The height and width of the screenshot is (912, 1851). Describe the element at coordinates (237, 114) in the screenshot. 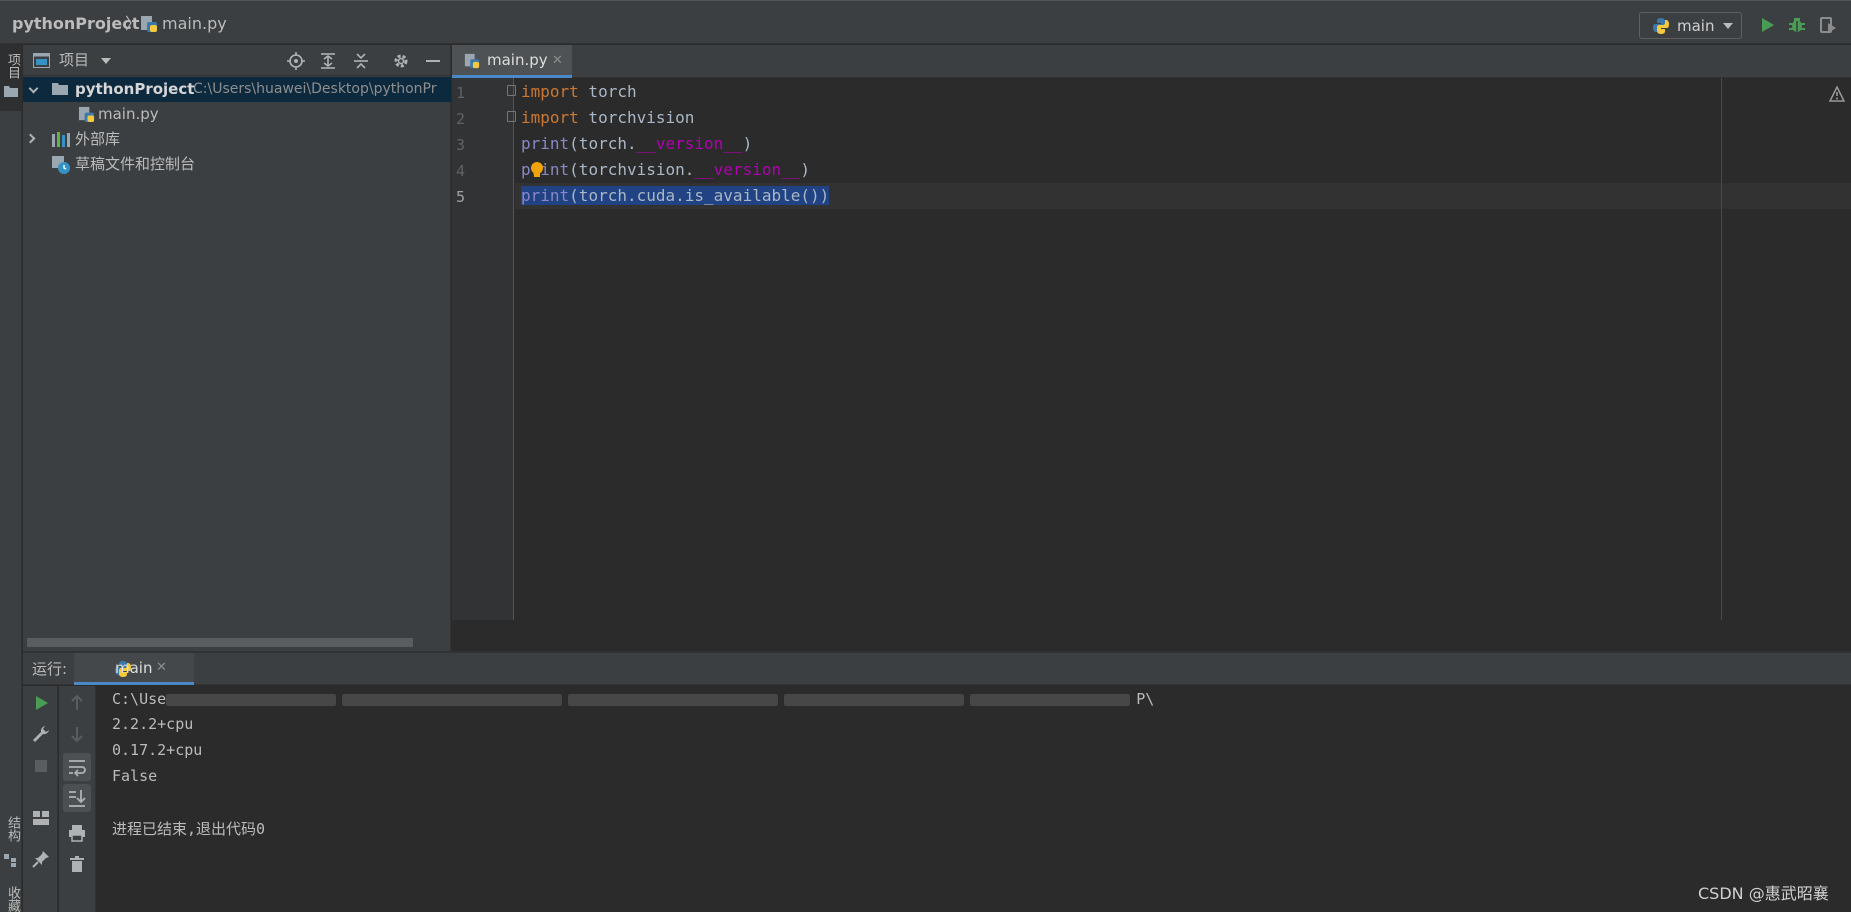

I see `tree-item-main-py: main.py` at that location.